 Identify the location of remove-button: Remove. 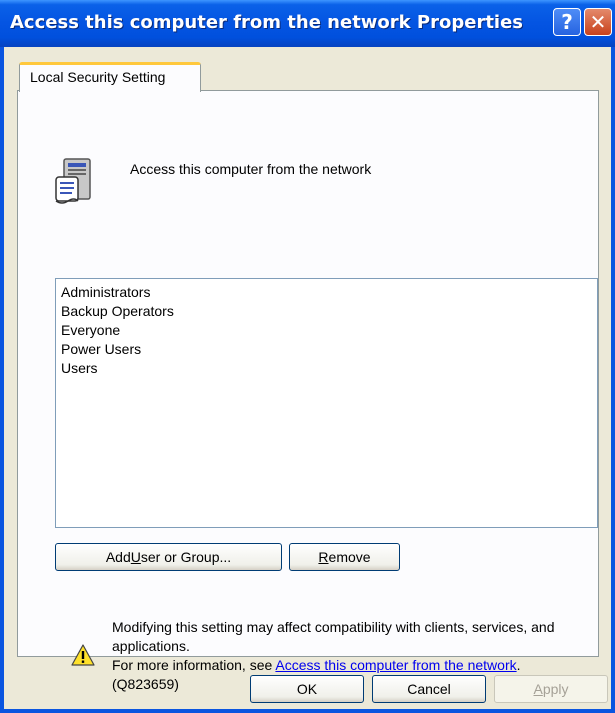
(344, 557).